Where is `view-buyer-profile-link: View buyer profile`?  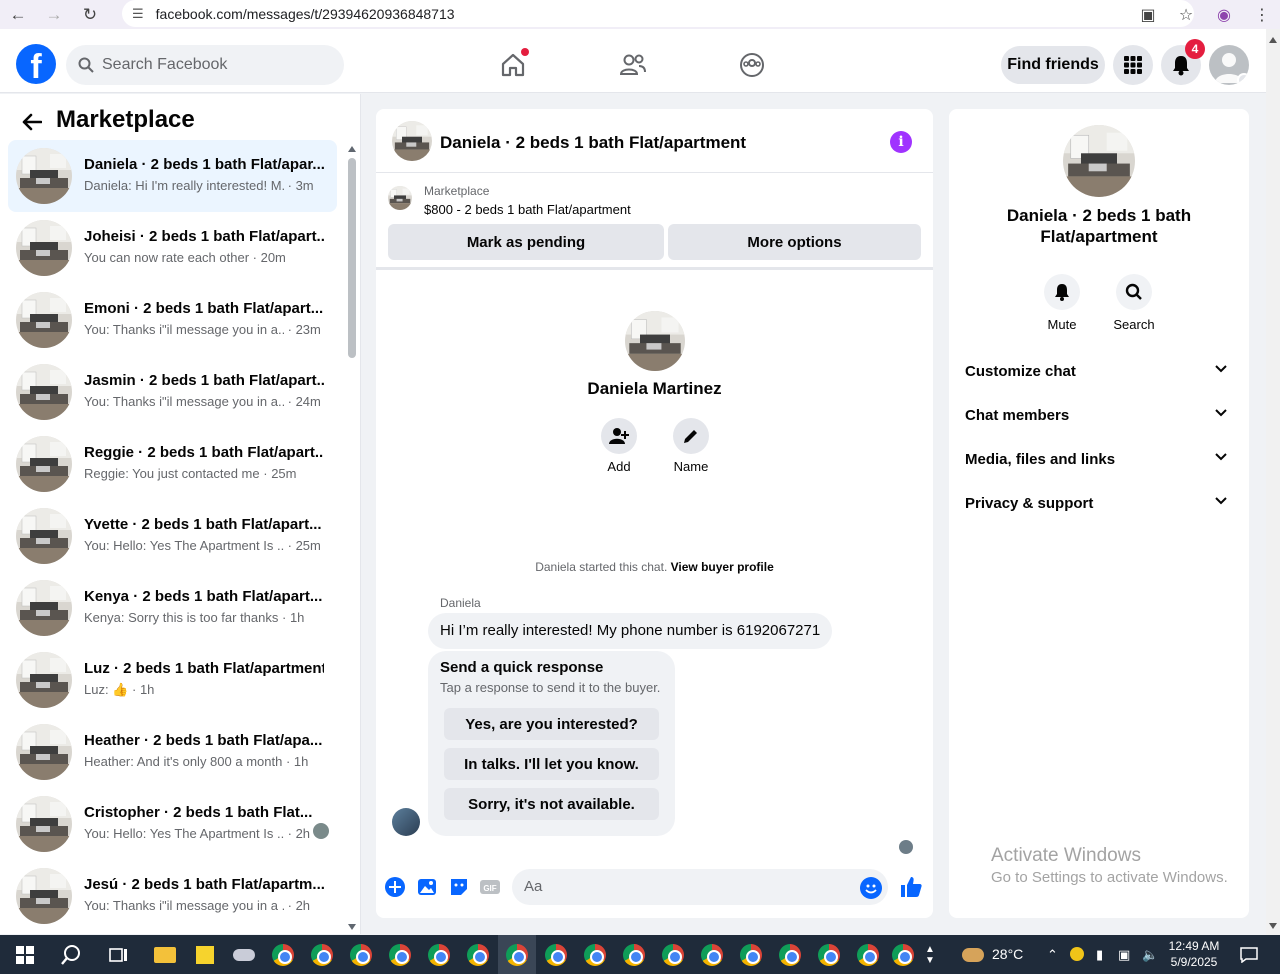 view-buyer-profile-link: View buyer profile is located at coordinates (722, 567).